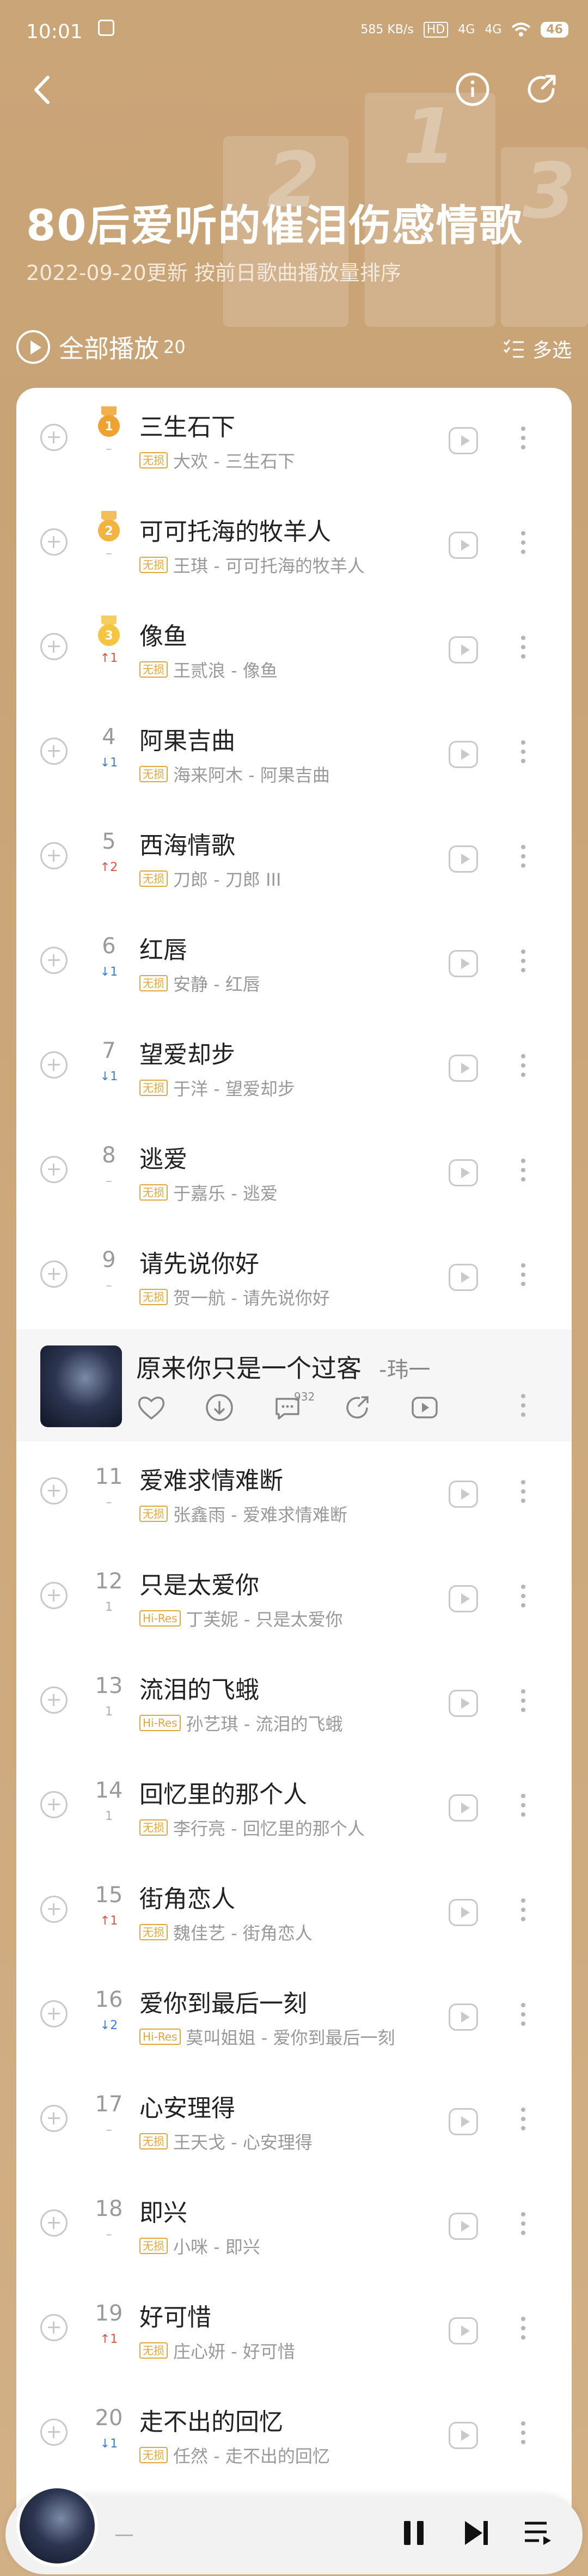 This screenshot has width=588, height=2576. What do you see at coordinates (294, 754) in the screenshot?
I see `song-row: 4 ↓1 阿果吉曲 无损 海来阿木 - 阿果吉曲` at bounding box center [294, 754].